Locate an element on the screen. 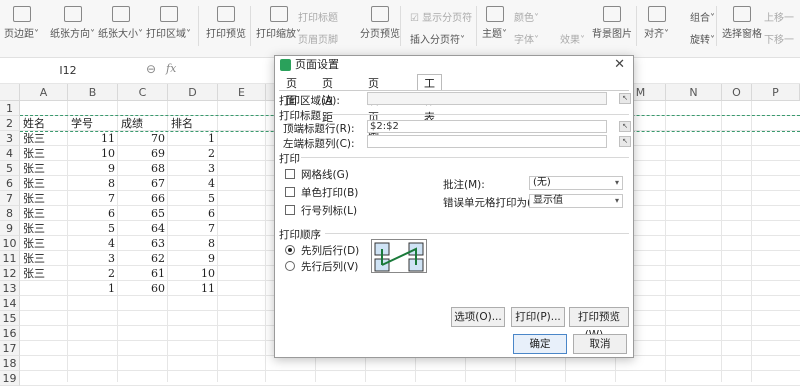 This screenshot has height=386, width=800. row-header: 19 is located at coordinates (10, 378).